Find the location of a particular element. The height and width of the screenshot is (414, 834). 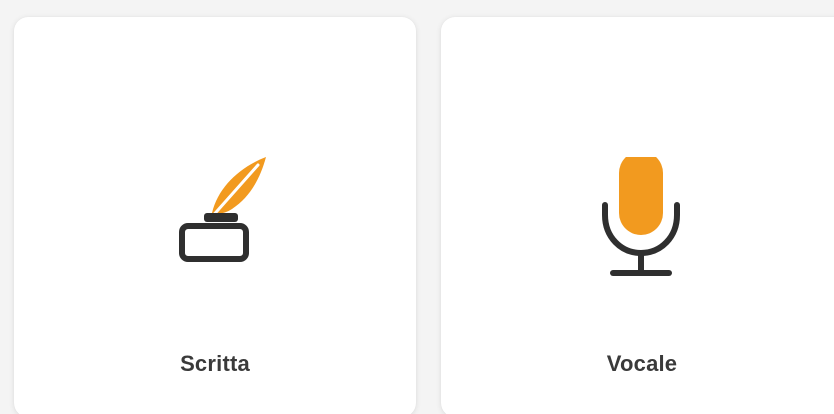

quill-inkwell-icon is located at coordinates (222, 209).